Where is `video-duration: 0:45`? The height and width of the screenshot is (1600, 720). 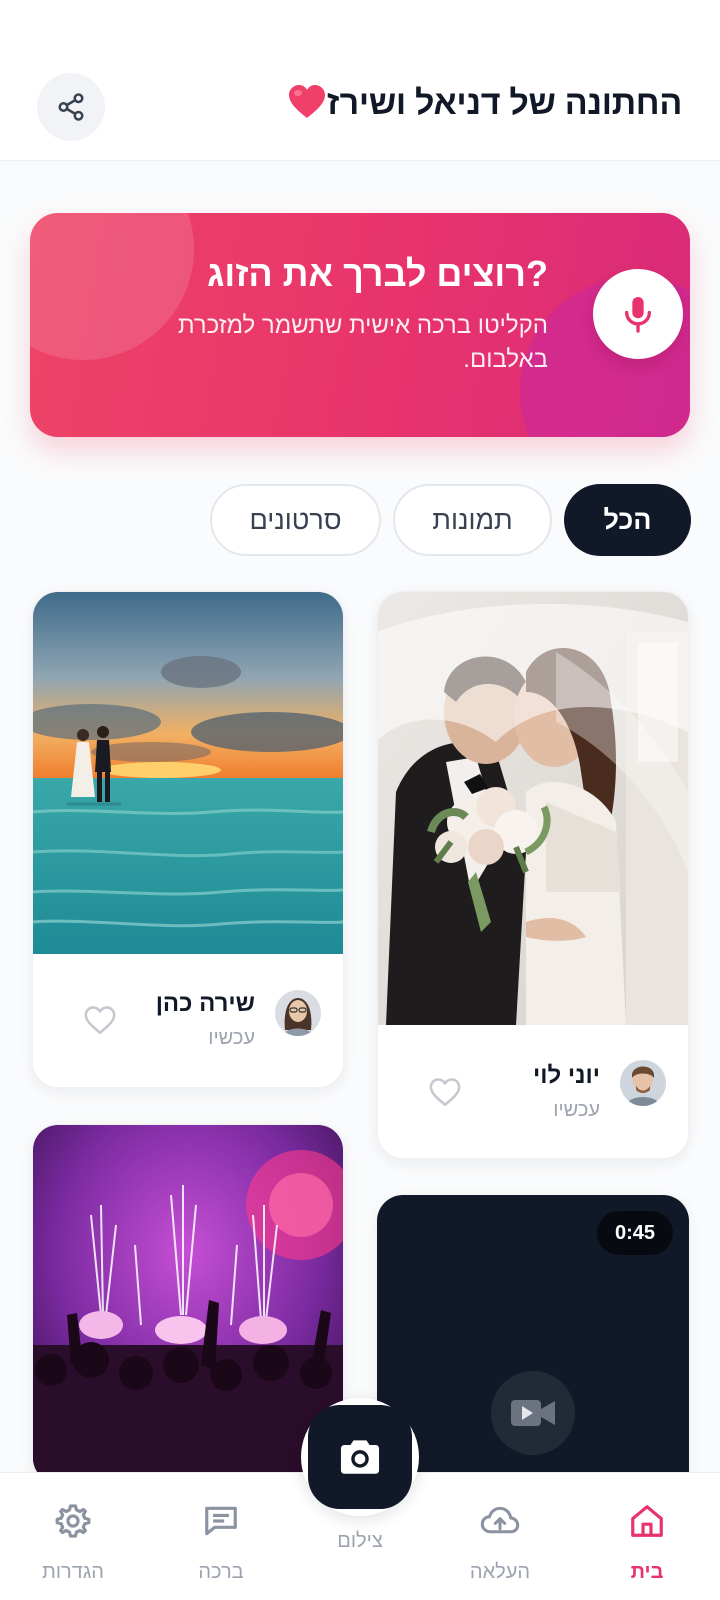
video-duration: 0:45 is located at coordinates (635, 1233).